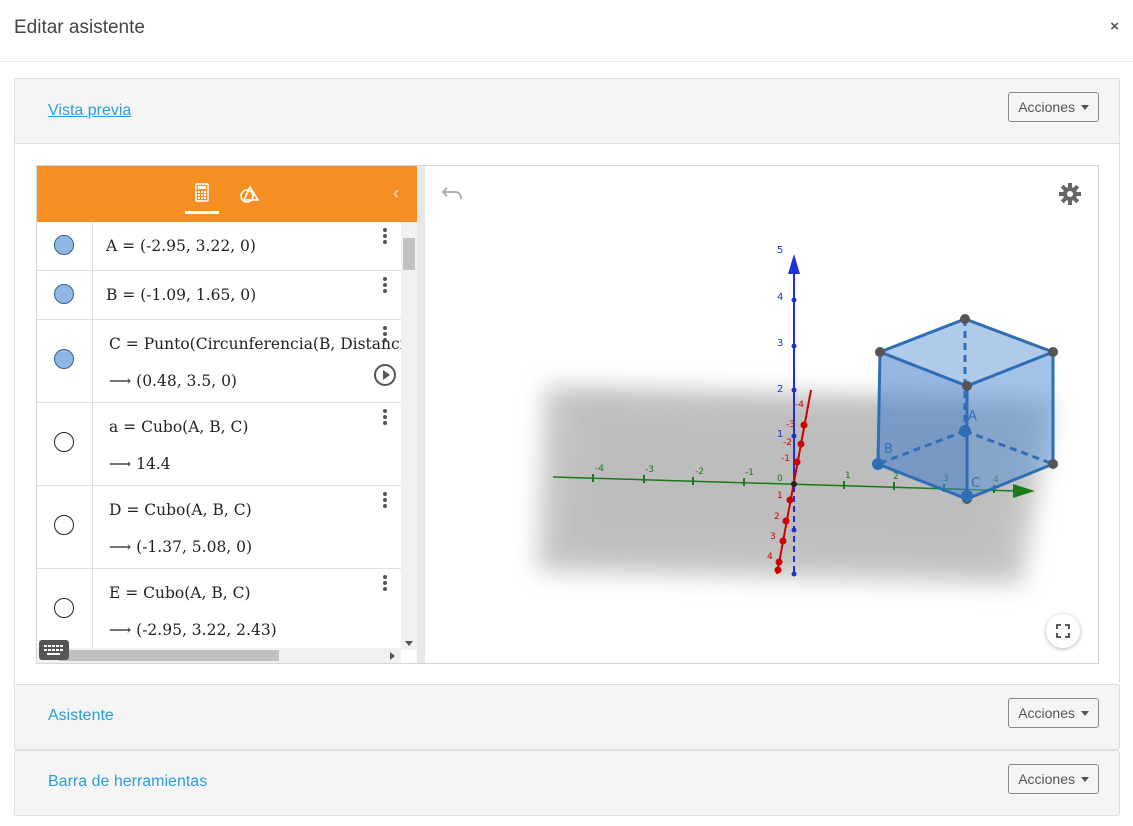 The height and width of the screenshot is (826, 1133). I want to click on shapes-icon, so click(250, 194).